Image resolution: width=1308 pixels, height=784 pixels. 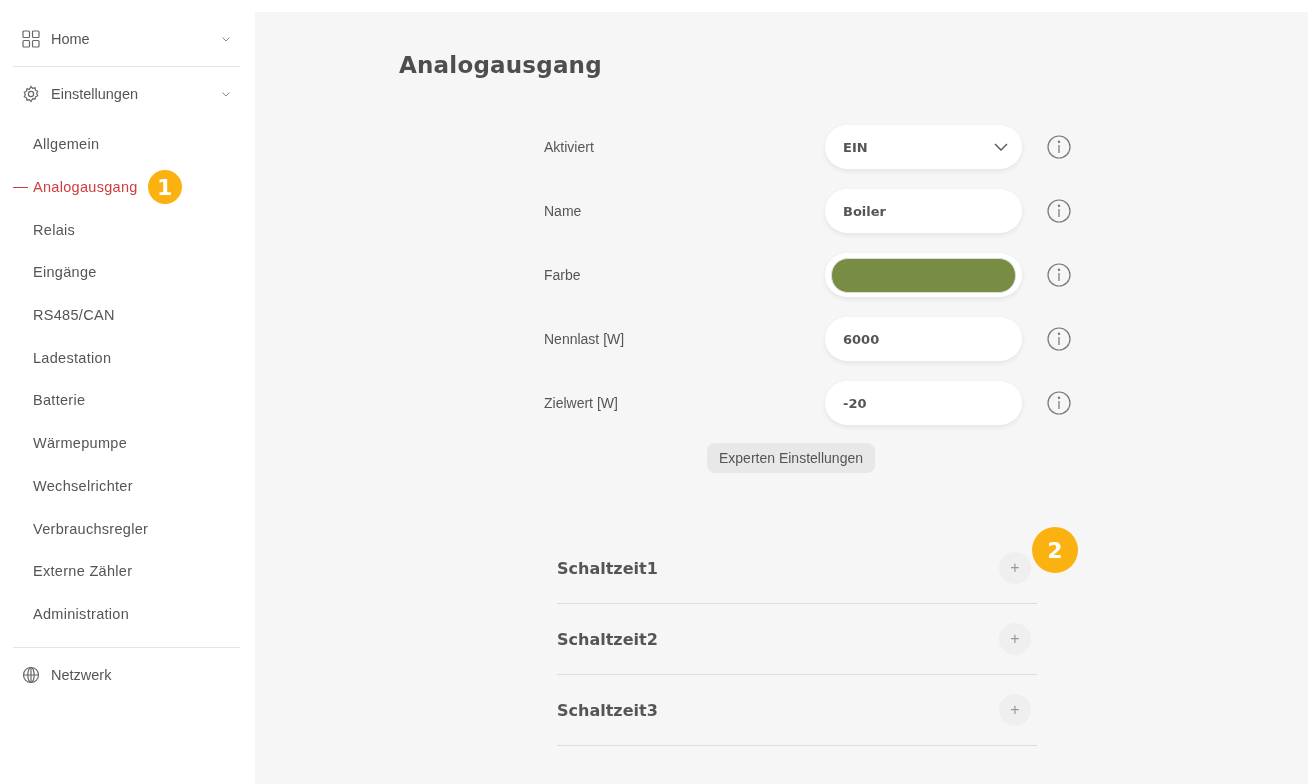 What do you see at coordinates (20, 187) in the screenshot?
I see `active-marker` at bounding box center [20, 187].